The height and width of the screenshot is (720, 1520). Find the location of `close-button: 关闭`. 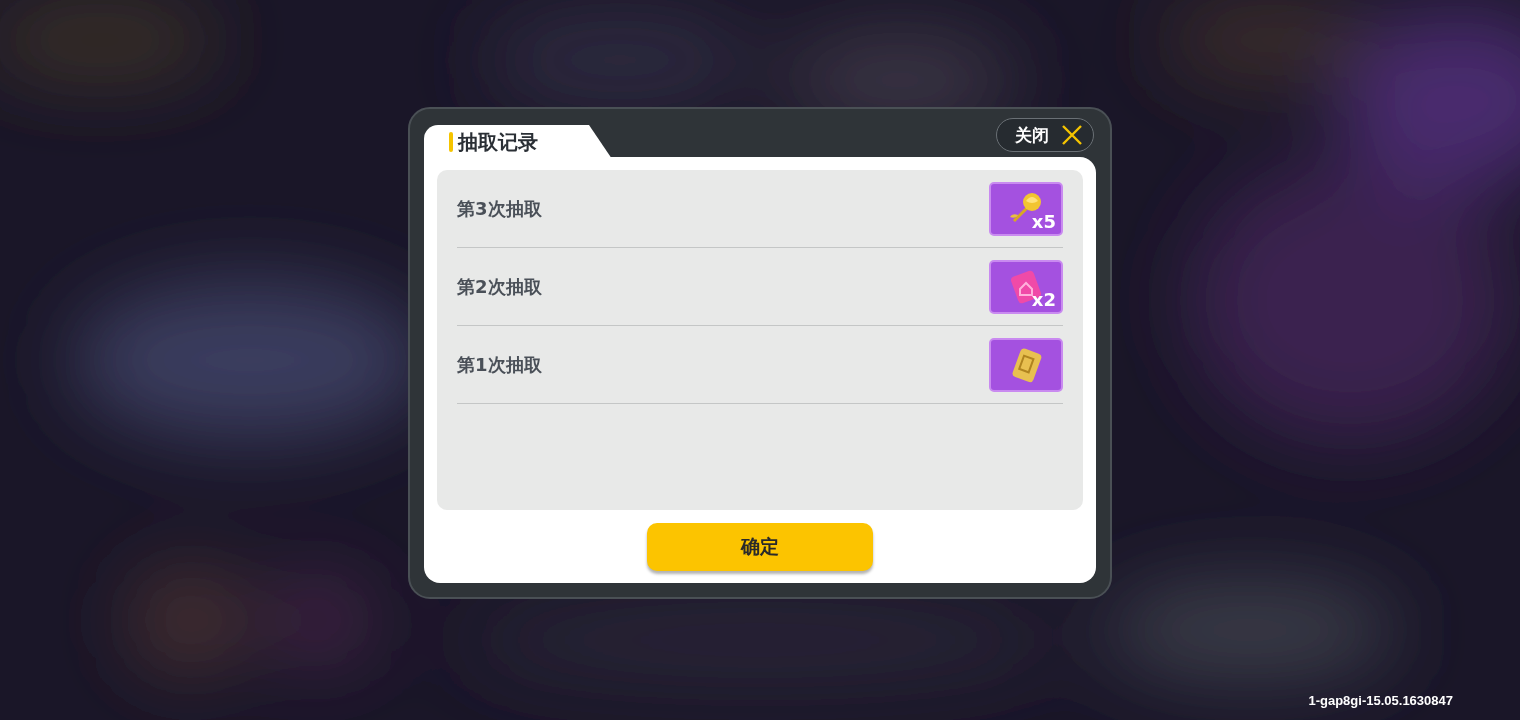

close-button: 关闭 is located at coordinates (1045, 135).